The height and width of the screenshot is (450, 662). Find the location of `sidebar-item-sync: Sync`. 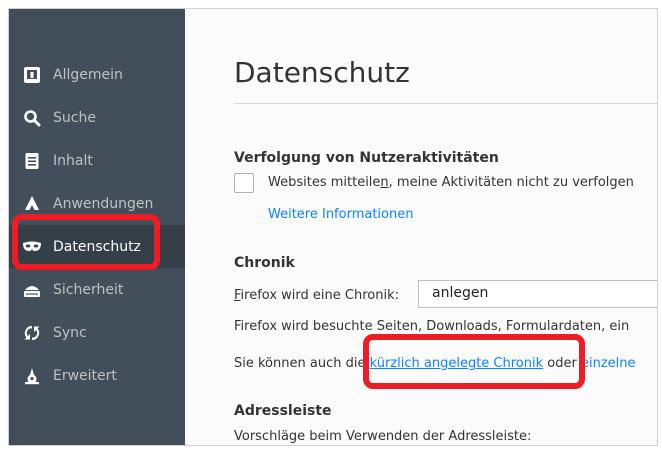

sidebar-item-sync: Sync is located at coordinates (97, 332).